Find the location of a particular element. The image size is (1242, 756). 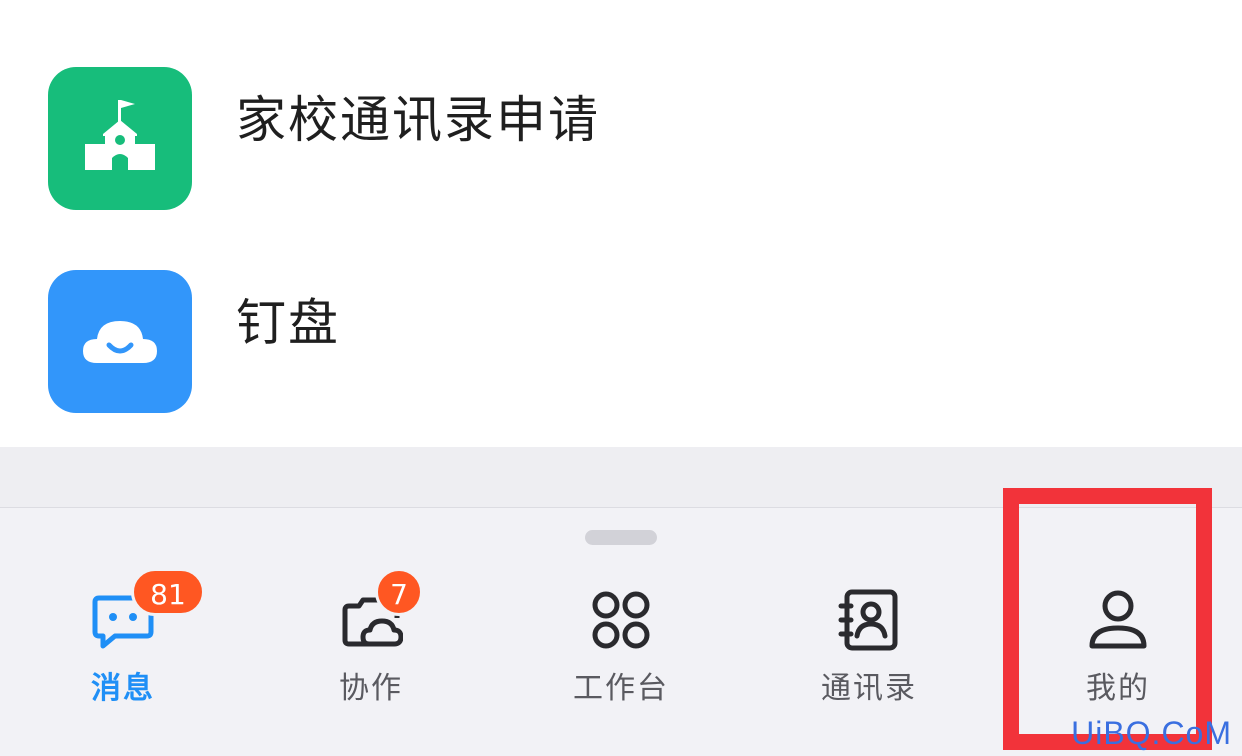

cloud-smile-icon is located at coordinates (120, 341).